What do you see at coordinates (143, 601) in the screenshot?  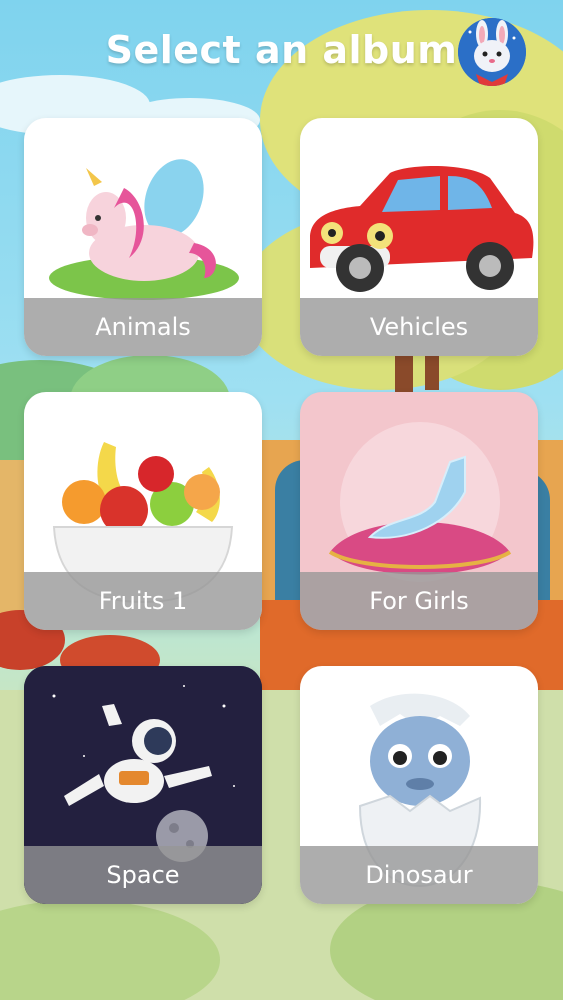 I see `album-label: Fruits 1` at bounding box center [143, 601].